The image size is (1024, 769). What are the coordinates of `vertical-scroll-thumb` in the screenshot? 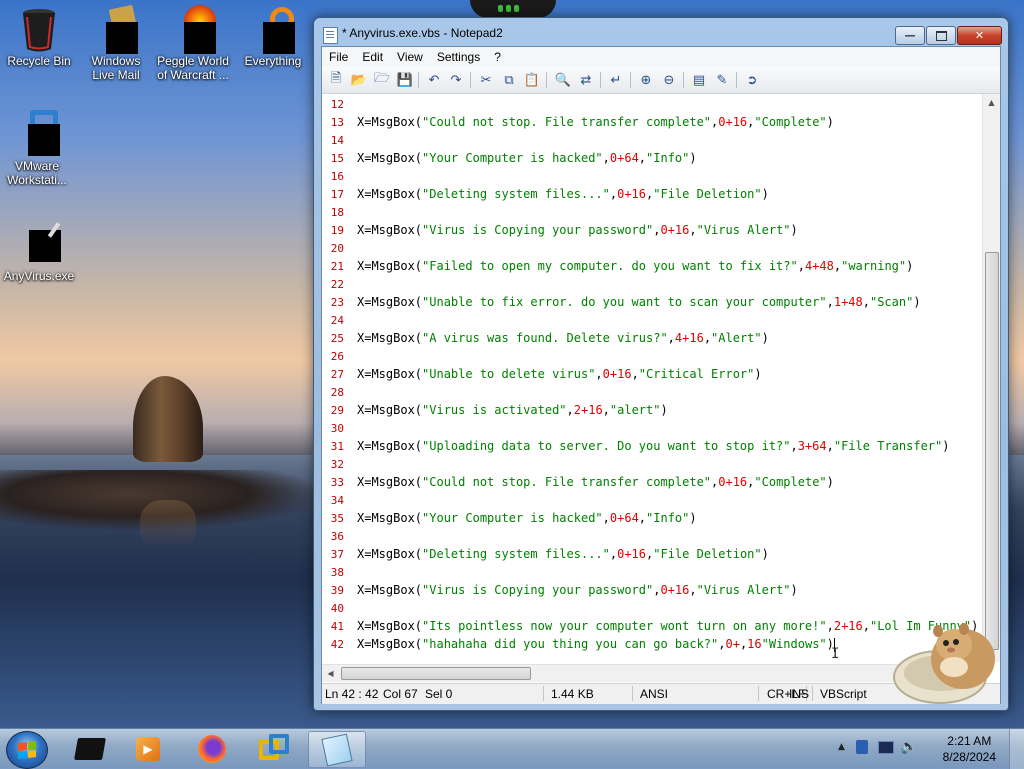 It's located at (992, 451).